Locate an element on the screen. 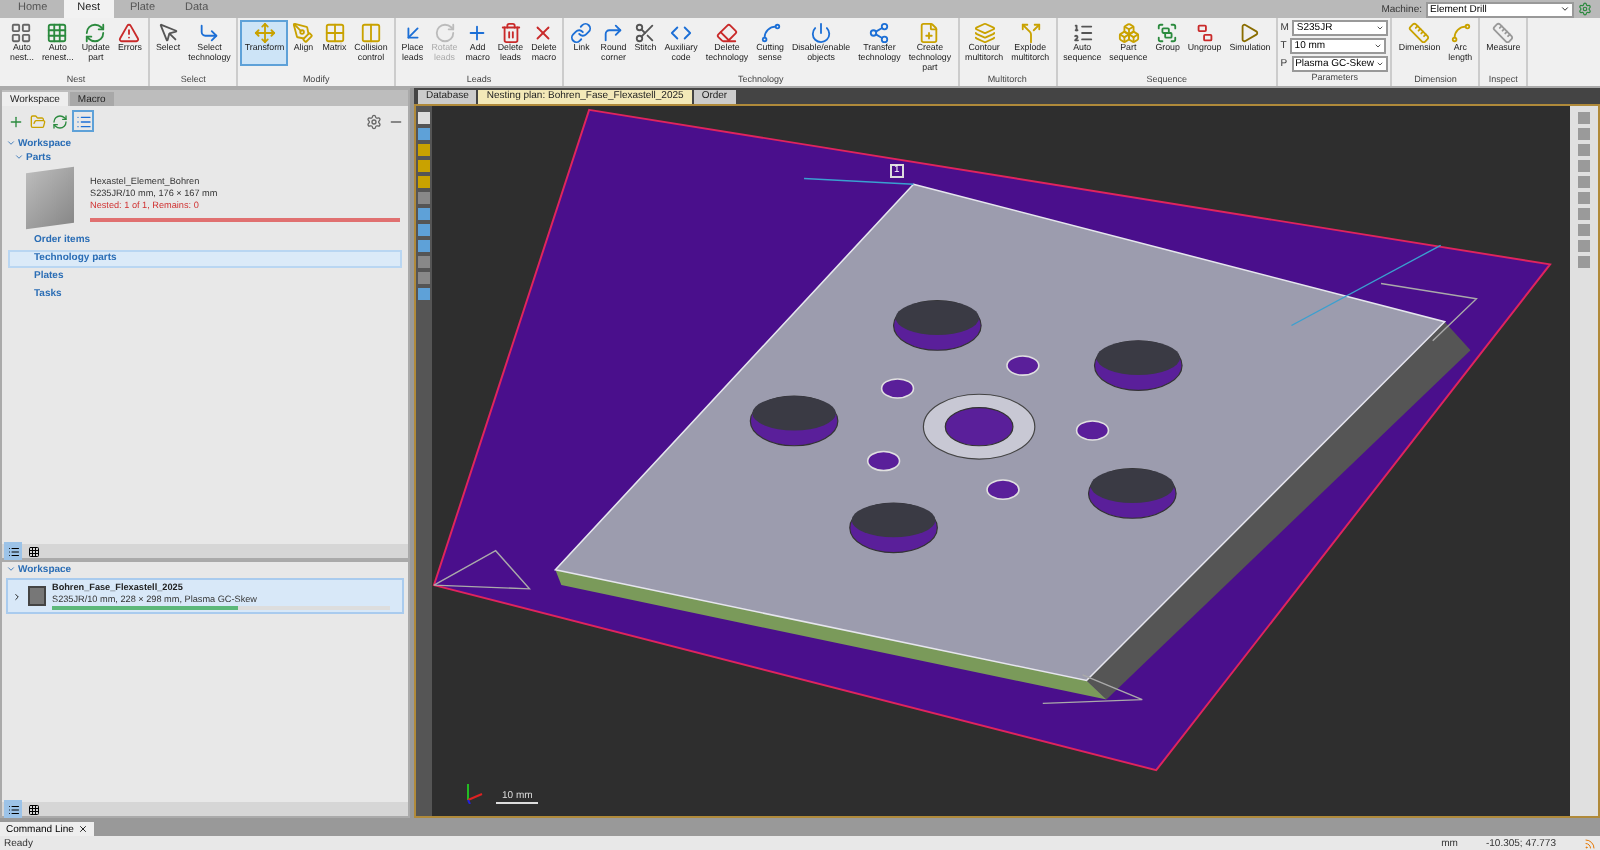 The image size is (1600, 850). link-icon is located at coordinates (581, 33).